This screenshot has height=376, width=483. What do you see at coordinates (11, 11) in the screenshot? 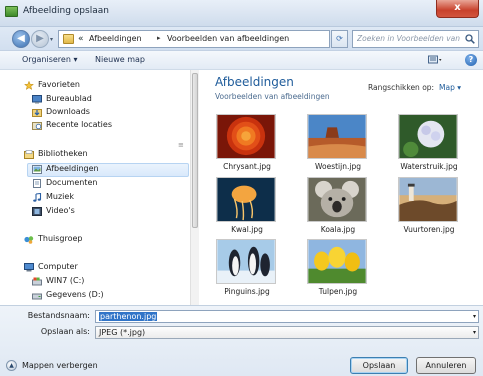
I see `app-icon` at bounding box center [11, 11].